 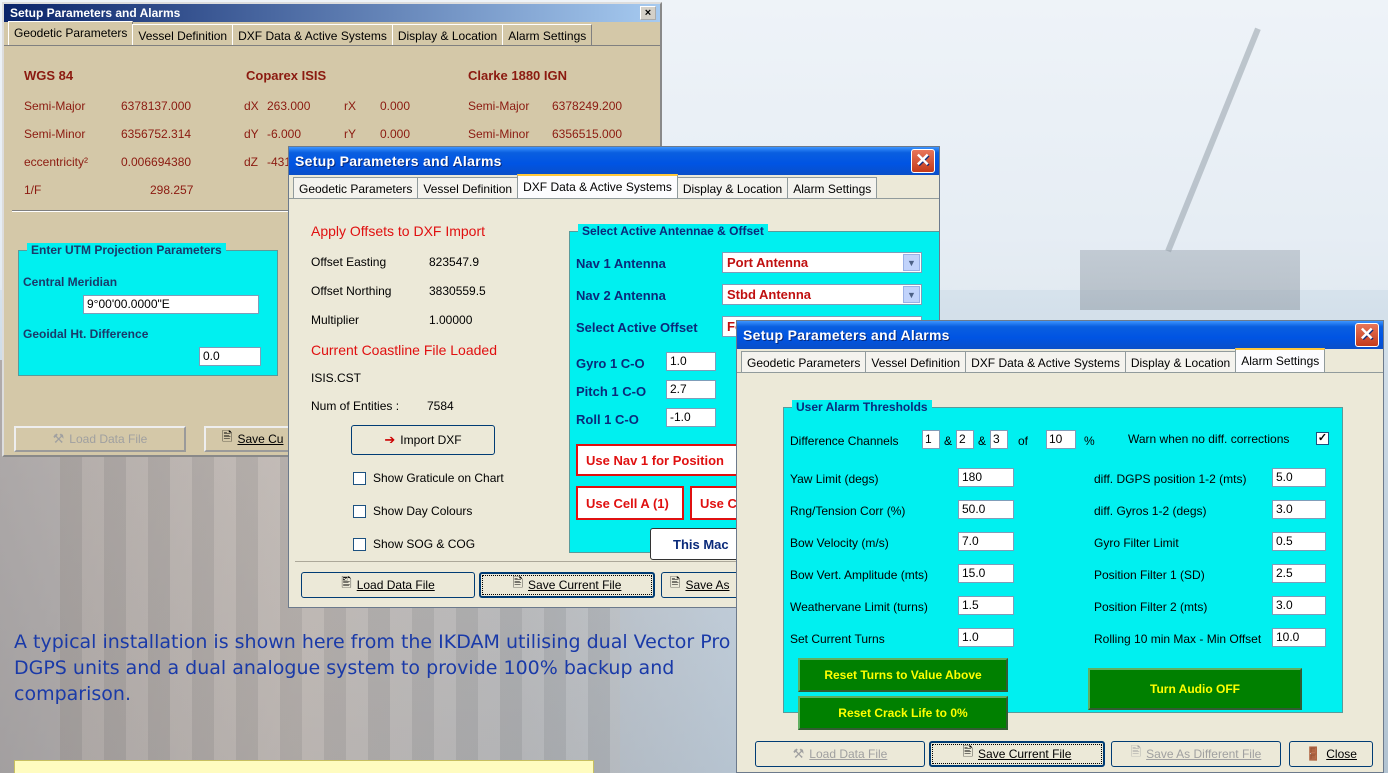 What do you see at coordinates (398, 231) in the screenshot?
I see `apply-offsets-heading: Apply Offsets to DXF Import` at bounding box center [398, 231].